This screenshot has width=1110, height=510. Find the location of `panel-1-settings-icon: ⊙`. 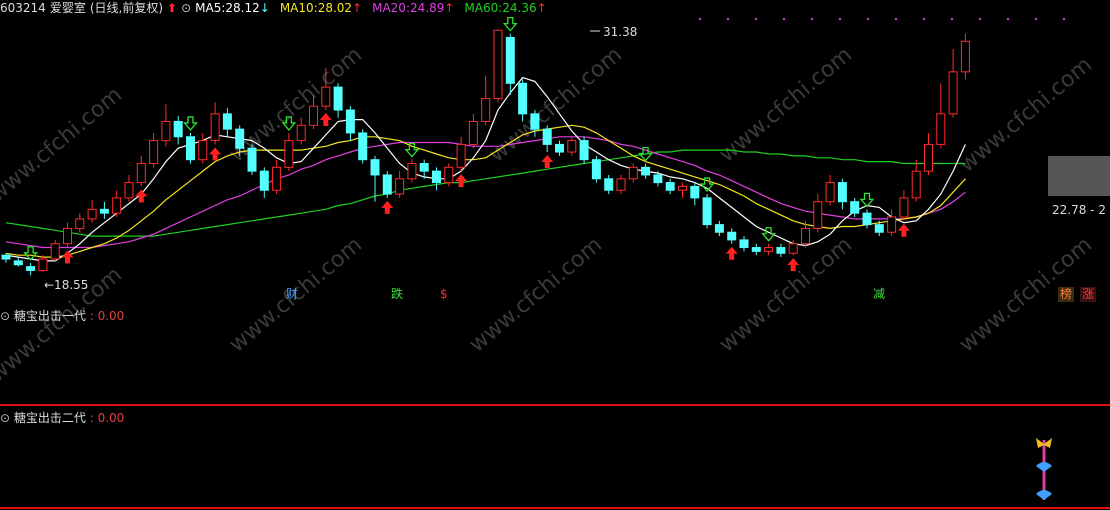

panel-1-settings-icon: ⊙ is located at coordinates (7, 316).